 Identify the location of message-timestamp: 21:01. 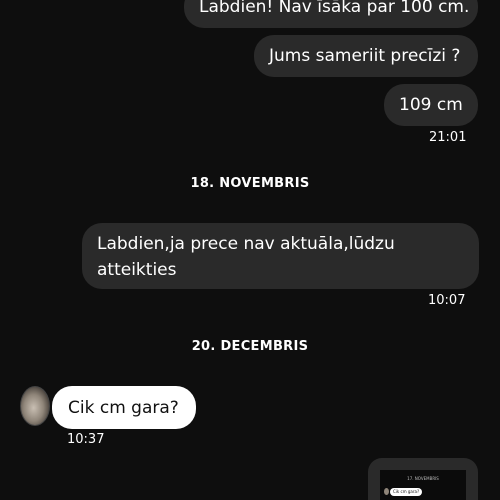
(448, 137).